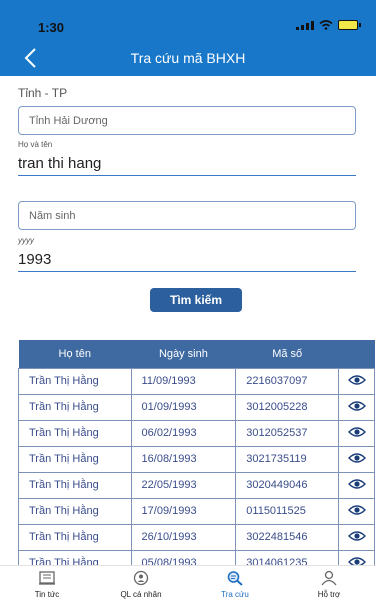 This screenshot has width=376, height=609. Describe the element at coordinates (305, 25) in the screenshot. I see `signal-icon` at that location.